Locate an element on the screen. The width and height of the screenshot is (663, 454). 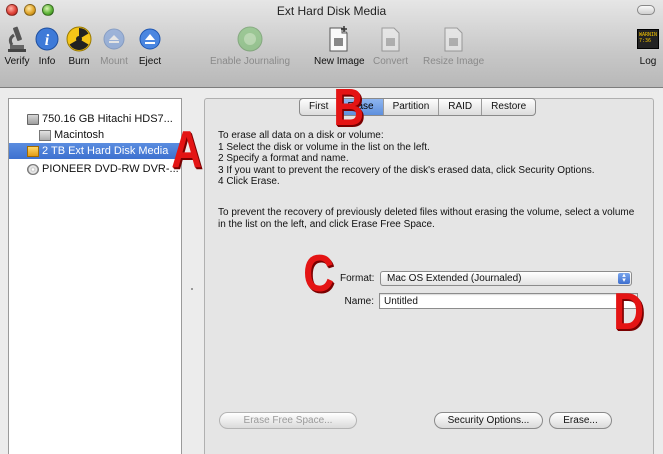
eject-button: Eject is located at coordinates (150, 45).